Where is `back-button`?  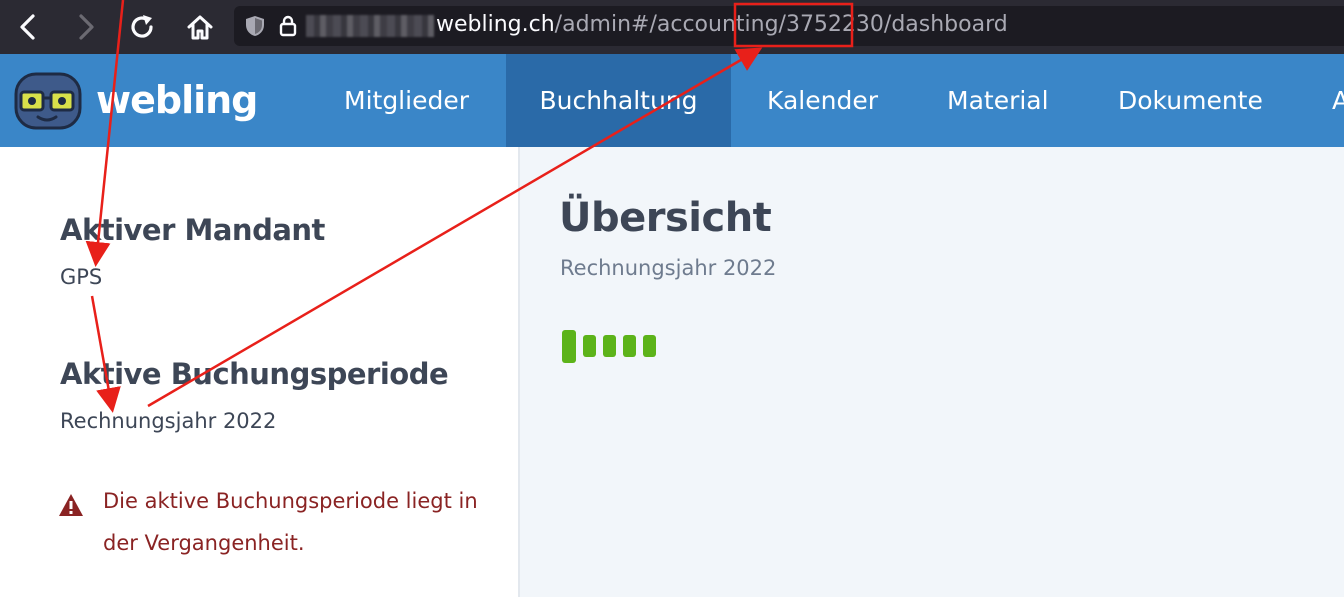
back-button is located at coordinates (28, 27).